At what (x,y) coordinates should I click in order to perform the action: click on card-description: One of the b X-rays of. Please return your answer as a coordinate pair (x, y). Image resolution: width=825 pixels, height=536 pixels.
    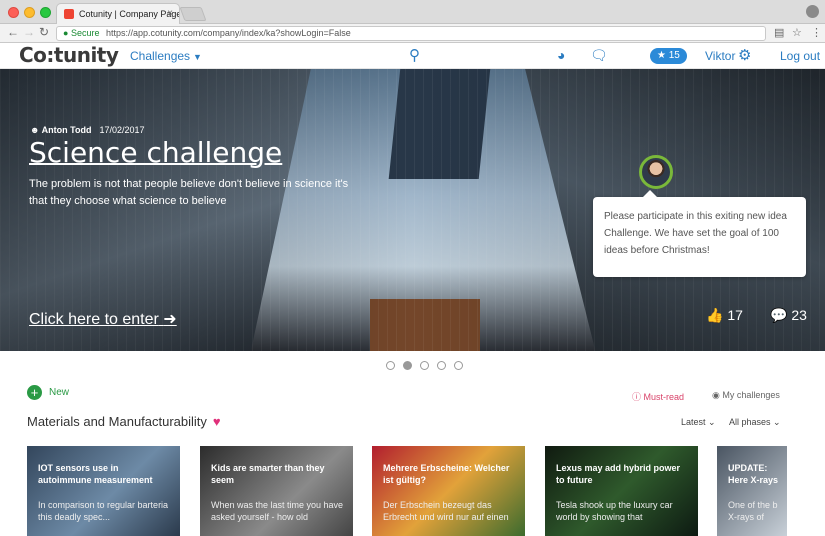
    Looking at the image, I should click on (753, 511).